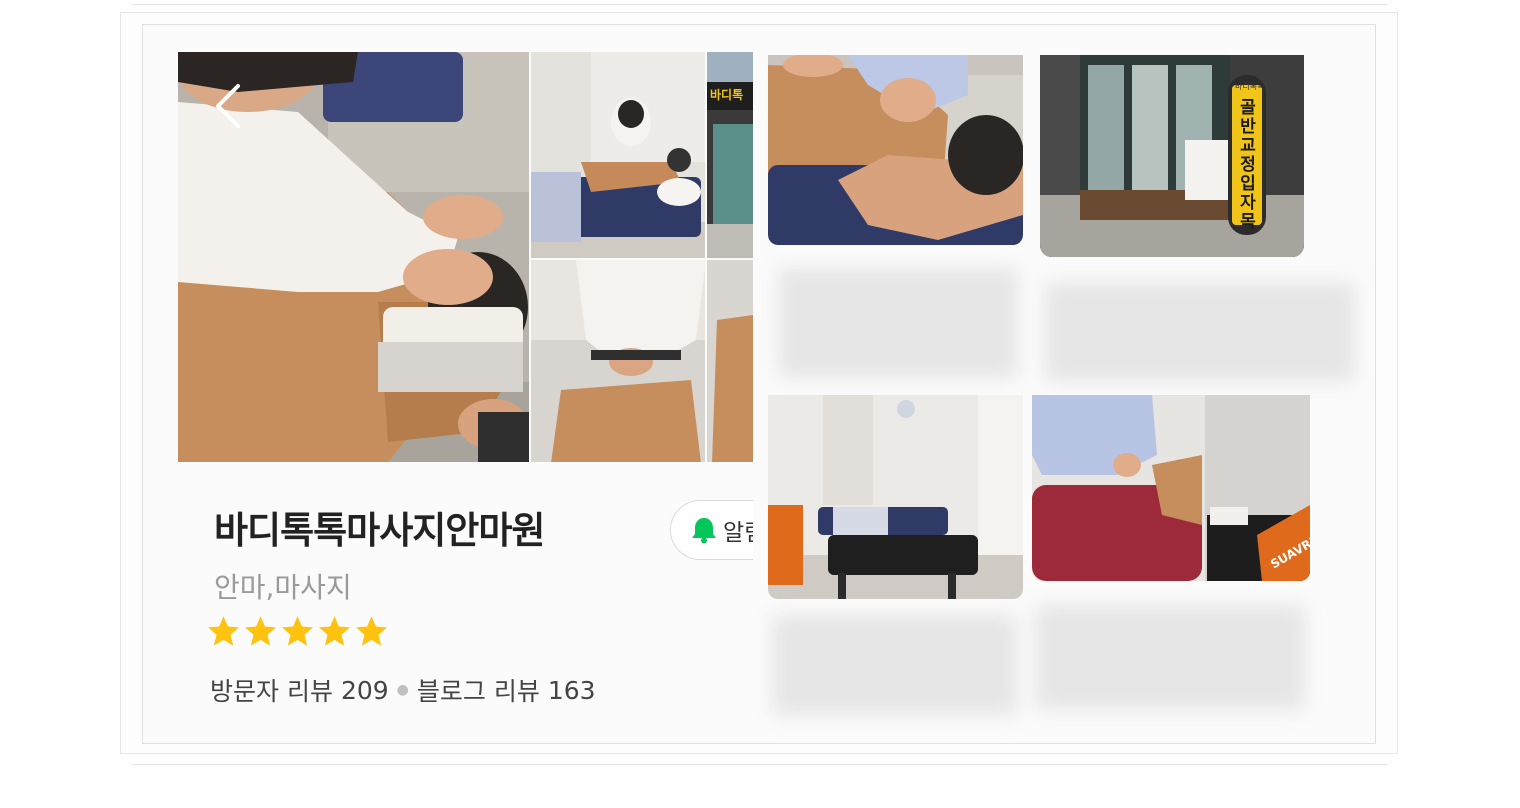  I want to click on blog-review-label: 블로그 리뷰, so click(478, 690).